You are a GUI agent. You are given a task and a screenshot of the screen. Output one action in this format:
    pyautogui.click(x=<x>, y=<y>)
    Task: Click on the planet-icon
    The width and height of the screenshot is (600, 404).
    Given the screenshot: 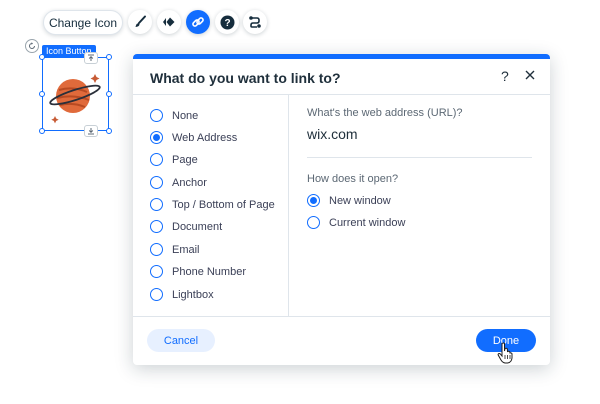 What is the action you would take?
    pyautogui.click(x=75, y=99)
    